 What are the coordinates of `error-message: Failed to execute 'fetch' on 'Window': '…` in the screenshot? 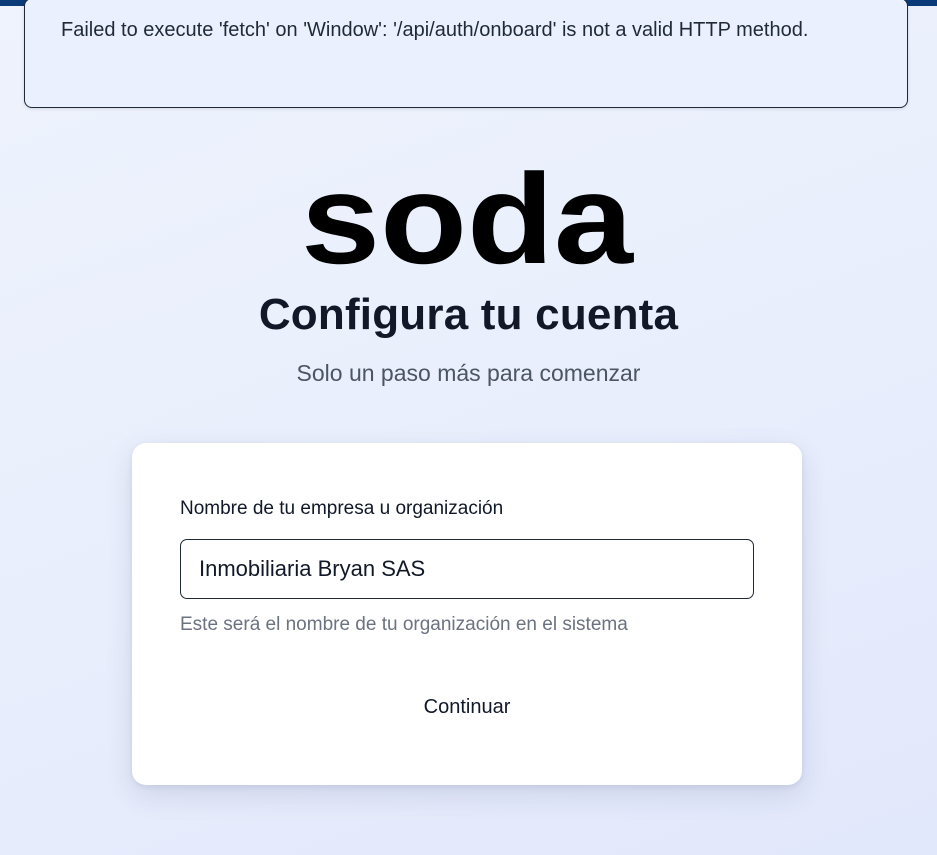 It's located at (435, 30).